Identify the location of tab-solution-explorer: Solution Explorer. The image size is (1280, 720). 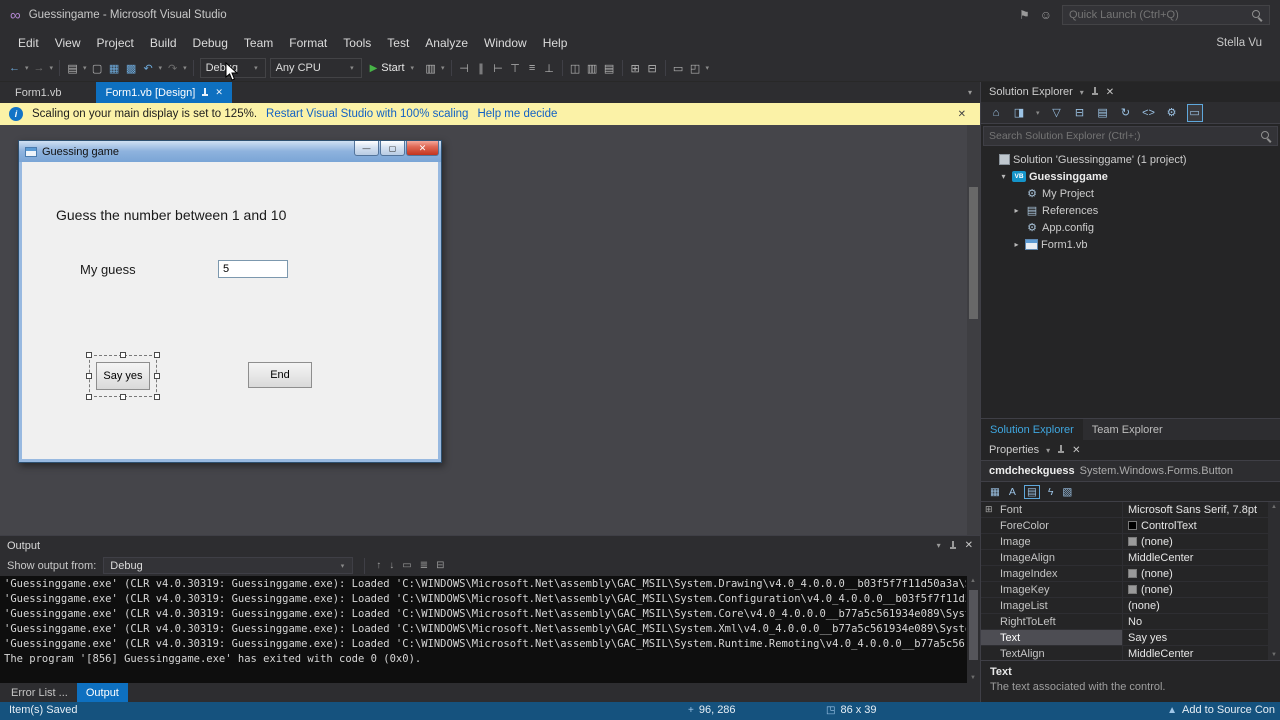
(1032, 429).